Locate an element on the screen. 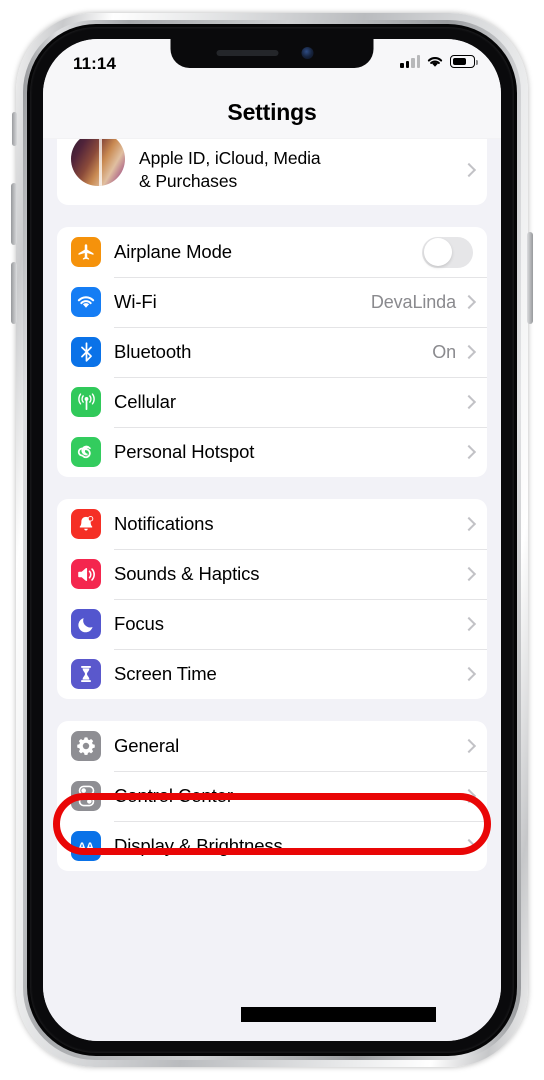  bluetooth-icon is located at coordinates (86, 352).